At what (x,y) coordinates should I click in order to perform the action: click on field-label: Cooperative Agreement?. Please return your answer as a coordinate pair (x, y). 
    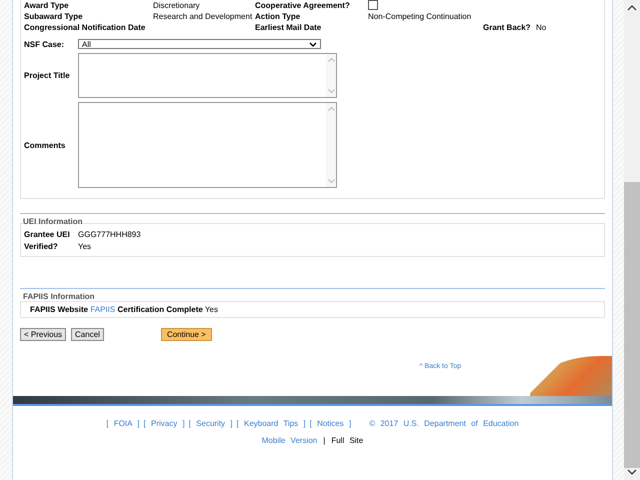
    Looking at the image, I should click on (303, 5).